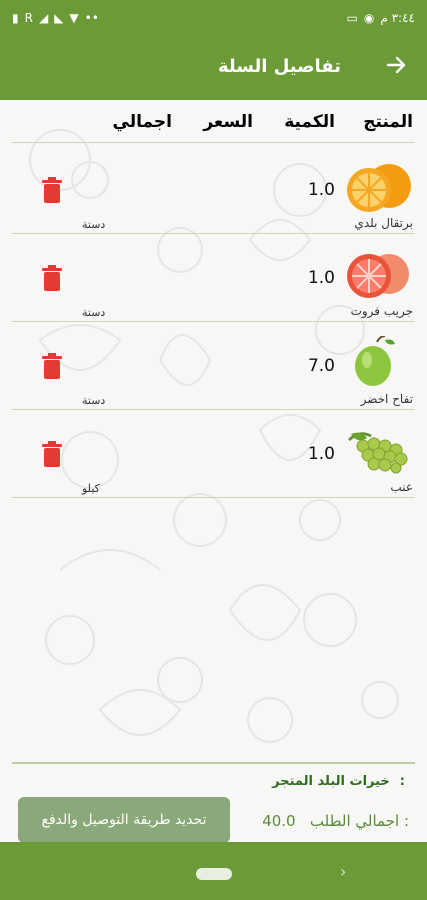  I want to click on cart-row: 7.0 تفاح اخضر دستة, so click(213, 366).